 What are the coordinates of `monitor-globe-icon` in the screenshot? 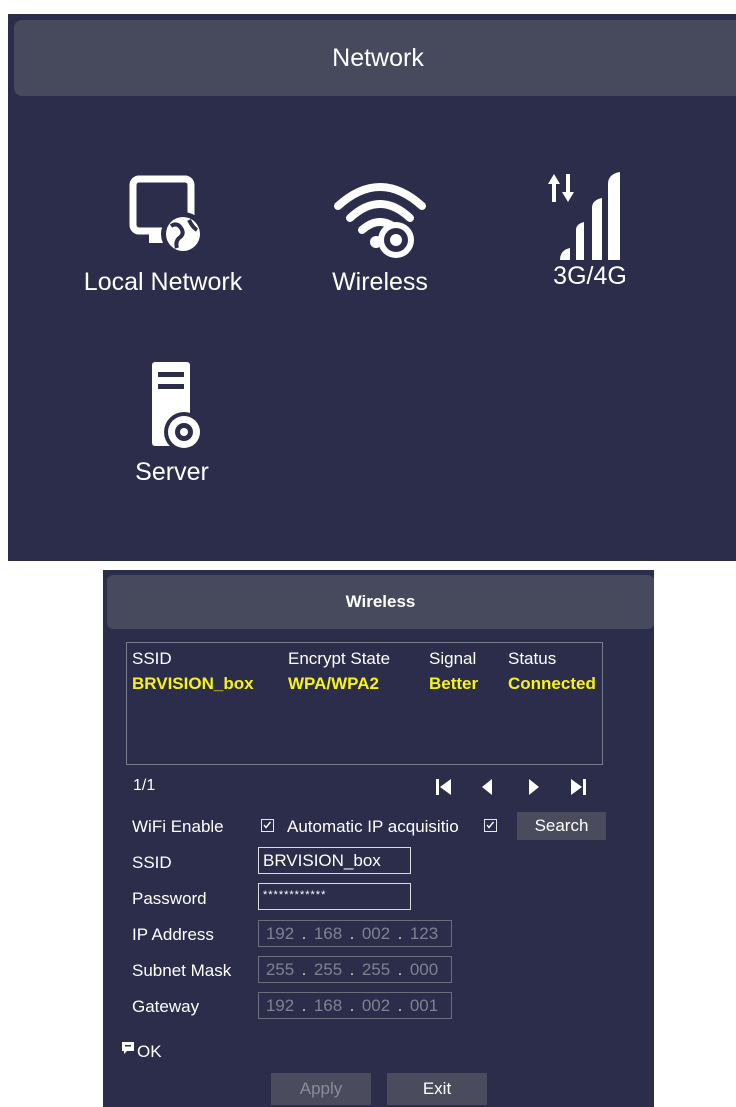 It's located at (167, 215).